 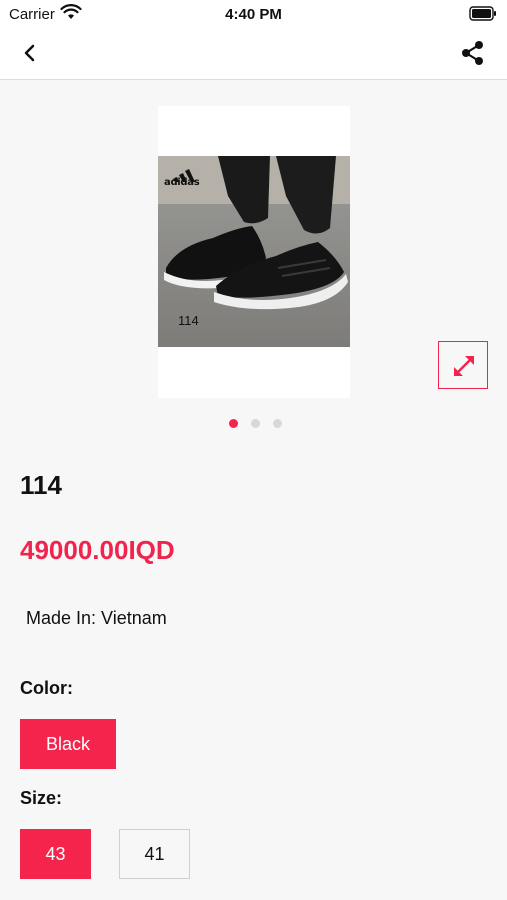 What do you see at coordinates (41, 798) in the screenshot?
I see `size-label: Size:` at bounding box center [41, 798].